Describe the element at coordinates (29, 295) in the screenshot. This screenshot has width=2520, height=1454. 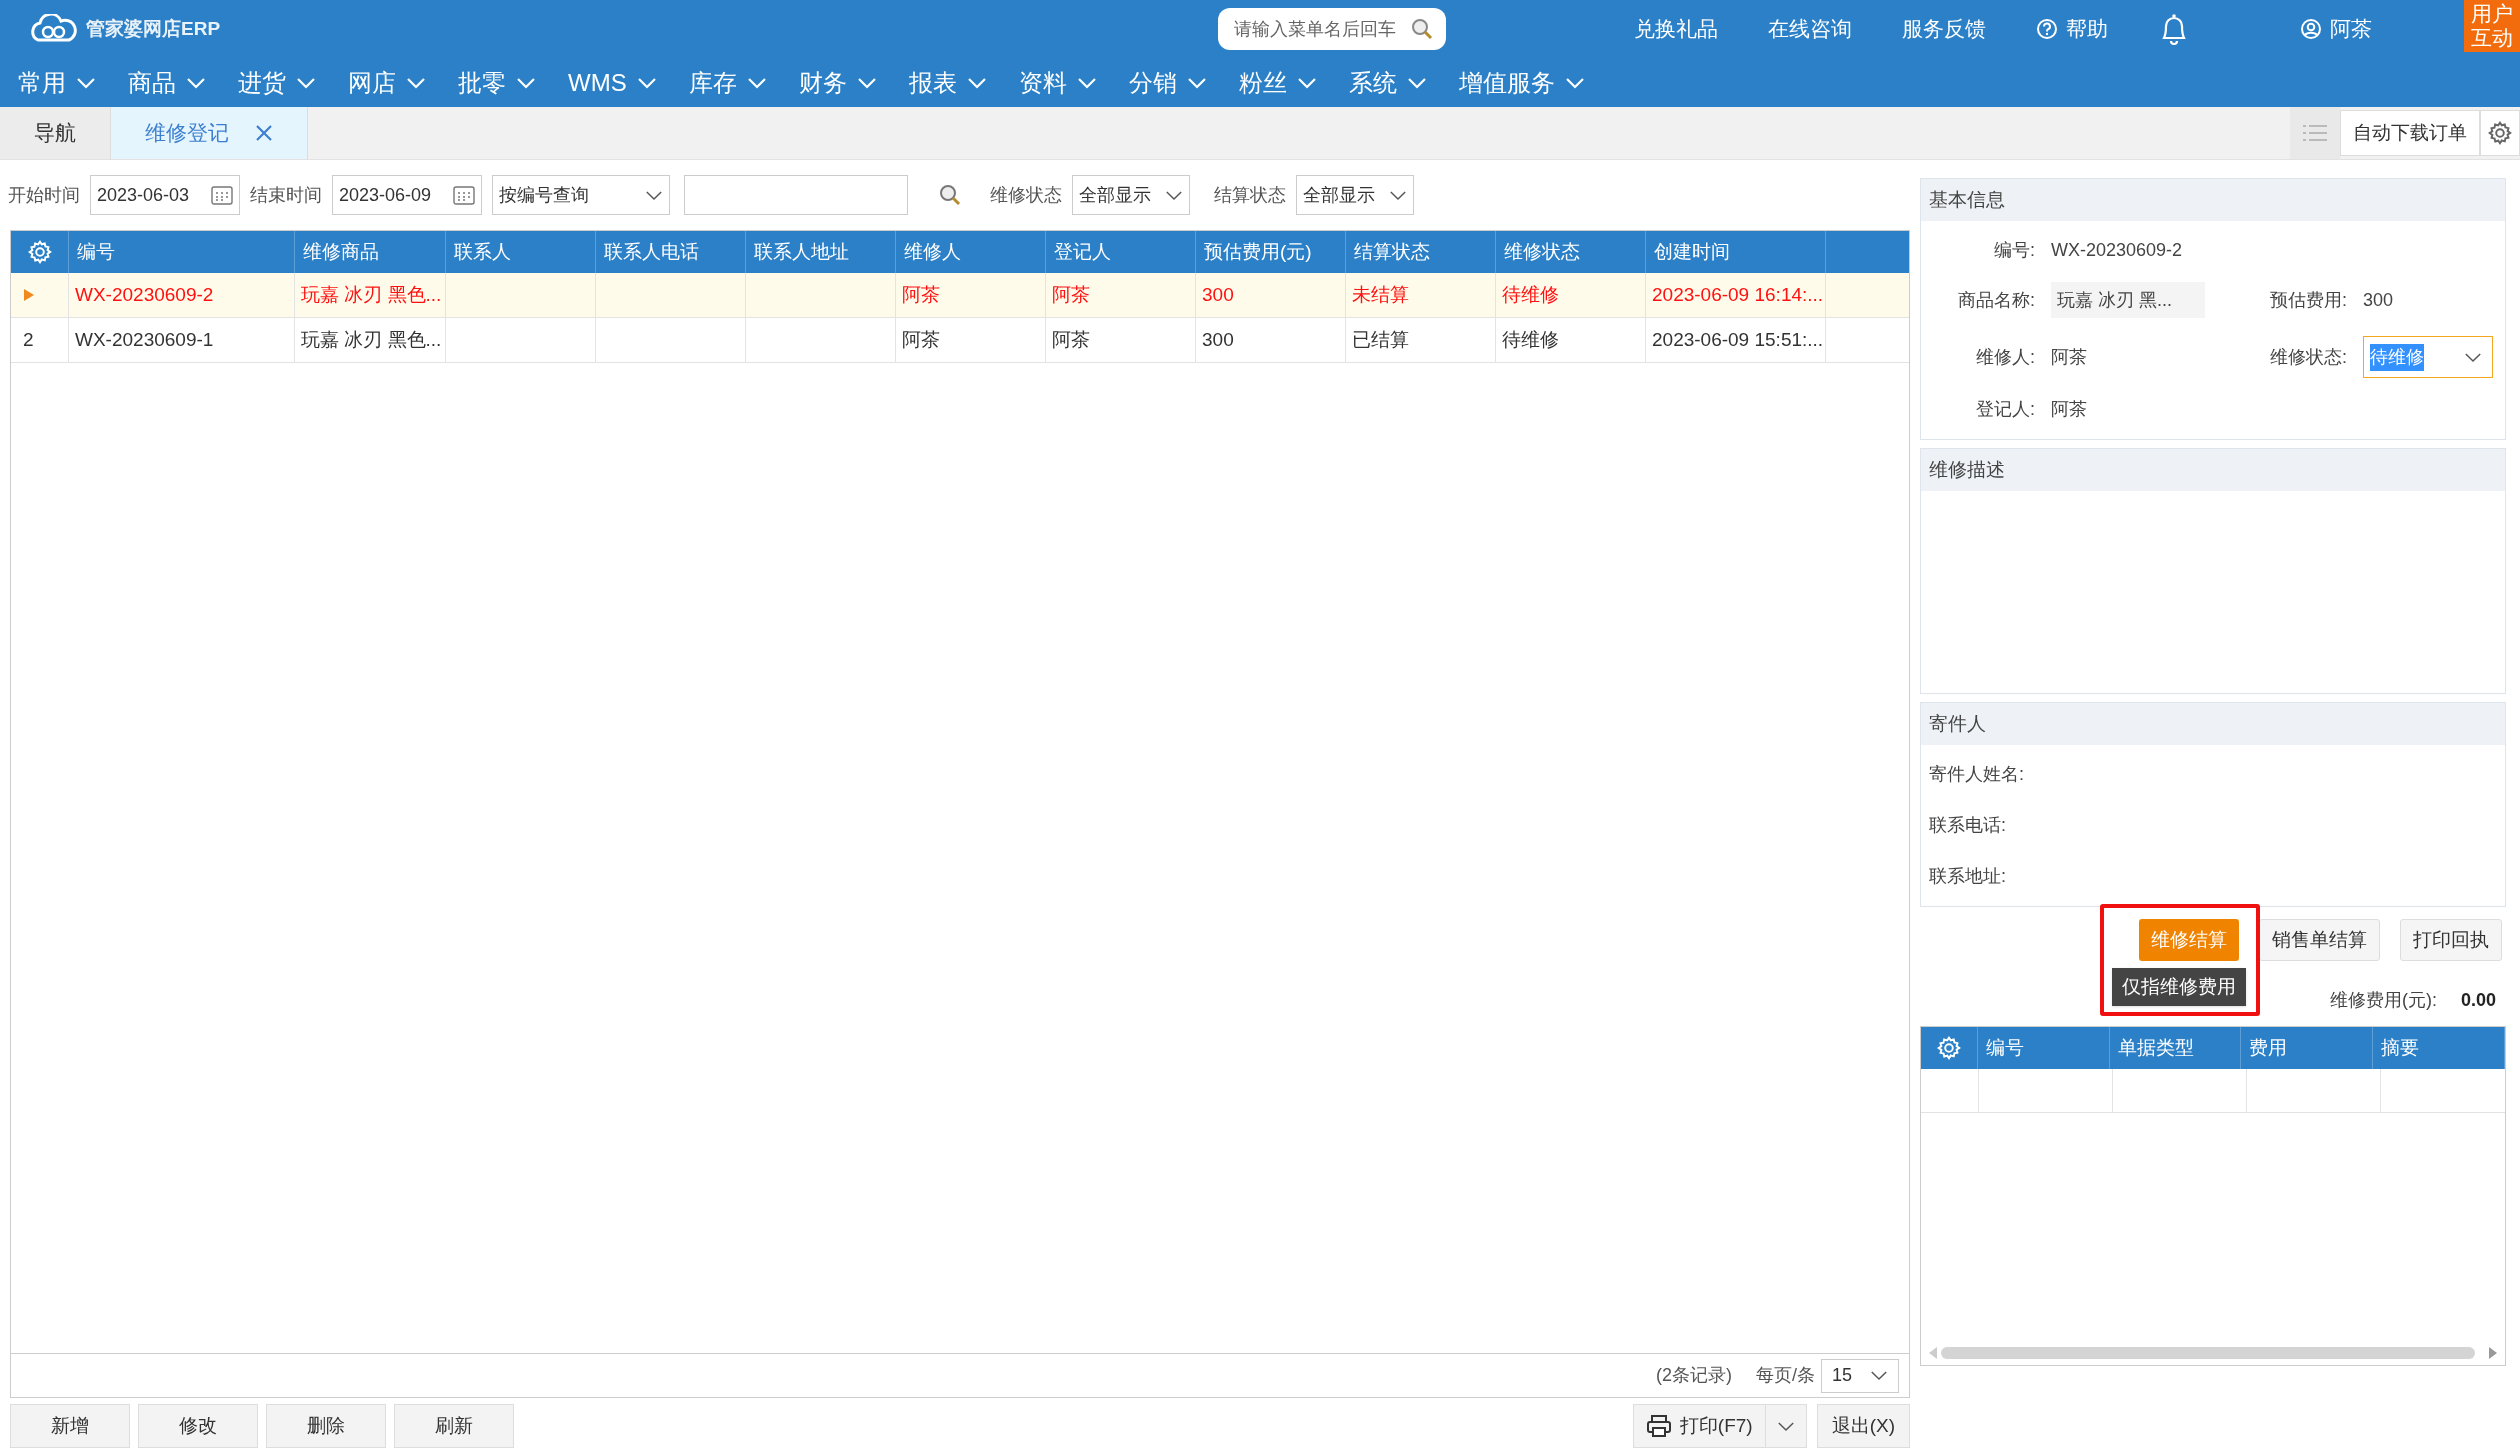
I see `current-row-icon` at that location.